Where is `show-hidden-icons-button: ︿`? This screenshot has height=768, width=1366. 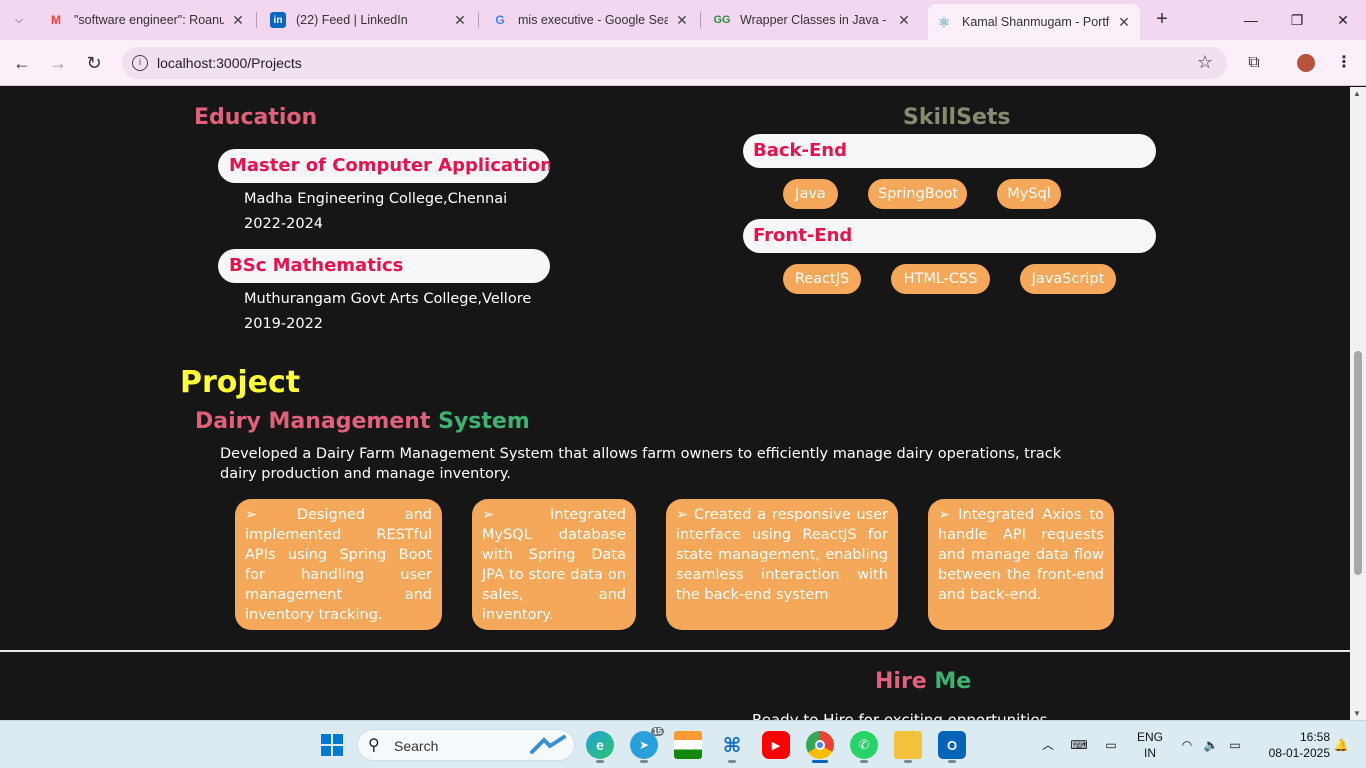 show-hidden-icons-button: ︿ is located at coordinates (1048, 744).